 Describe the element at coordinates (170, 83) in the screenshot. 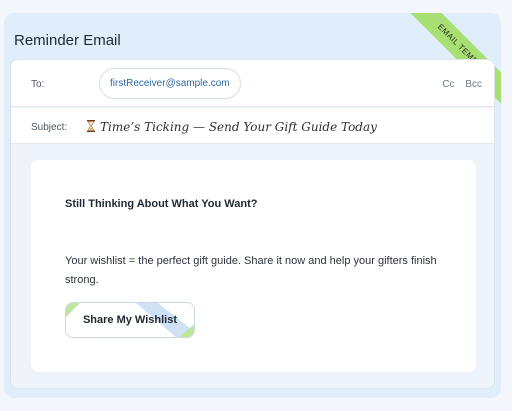

I see `recipient-chip: firstReceiver@sample.com` at that location.